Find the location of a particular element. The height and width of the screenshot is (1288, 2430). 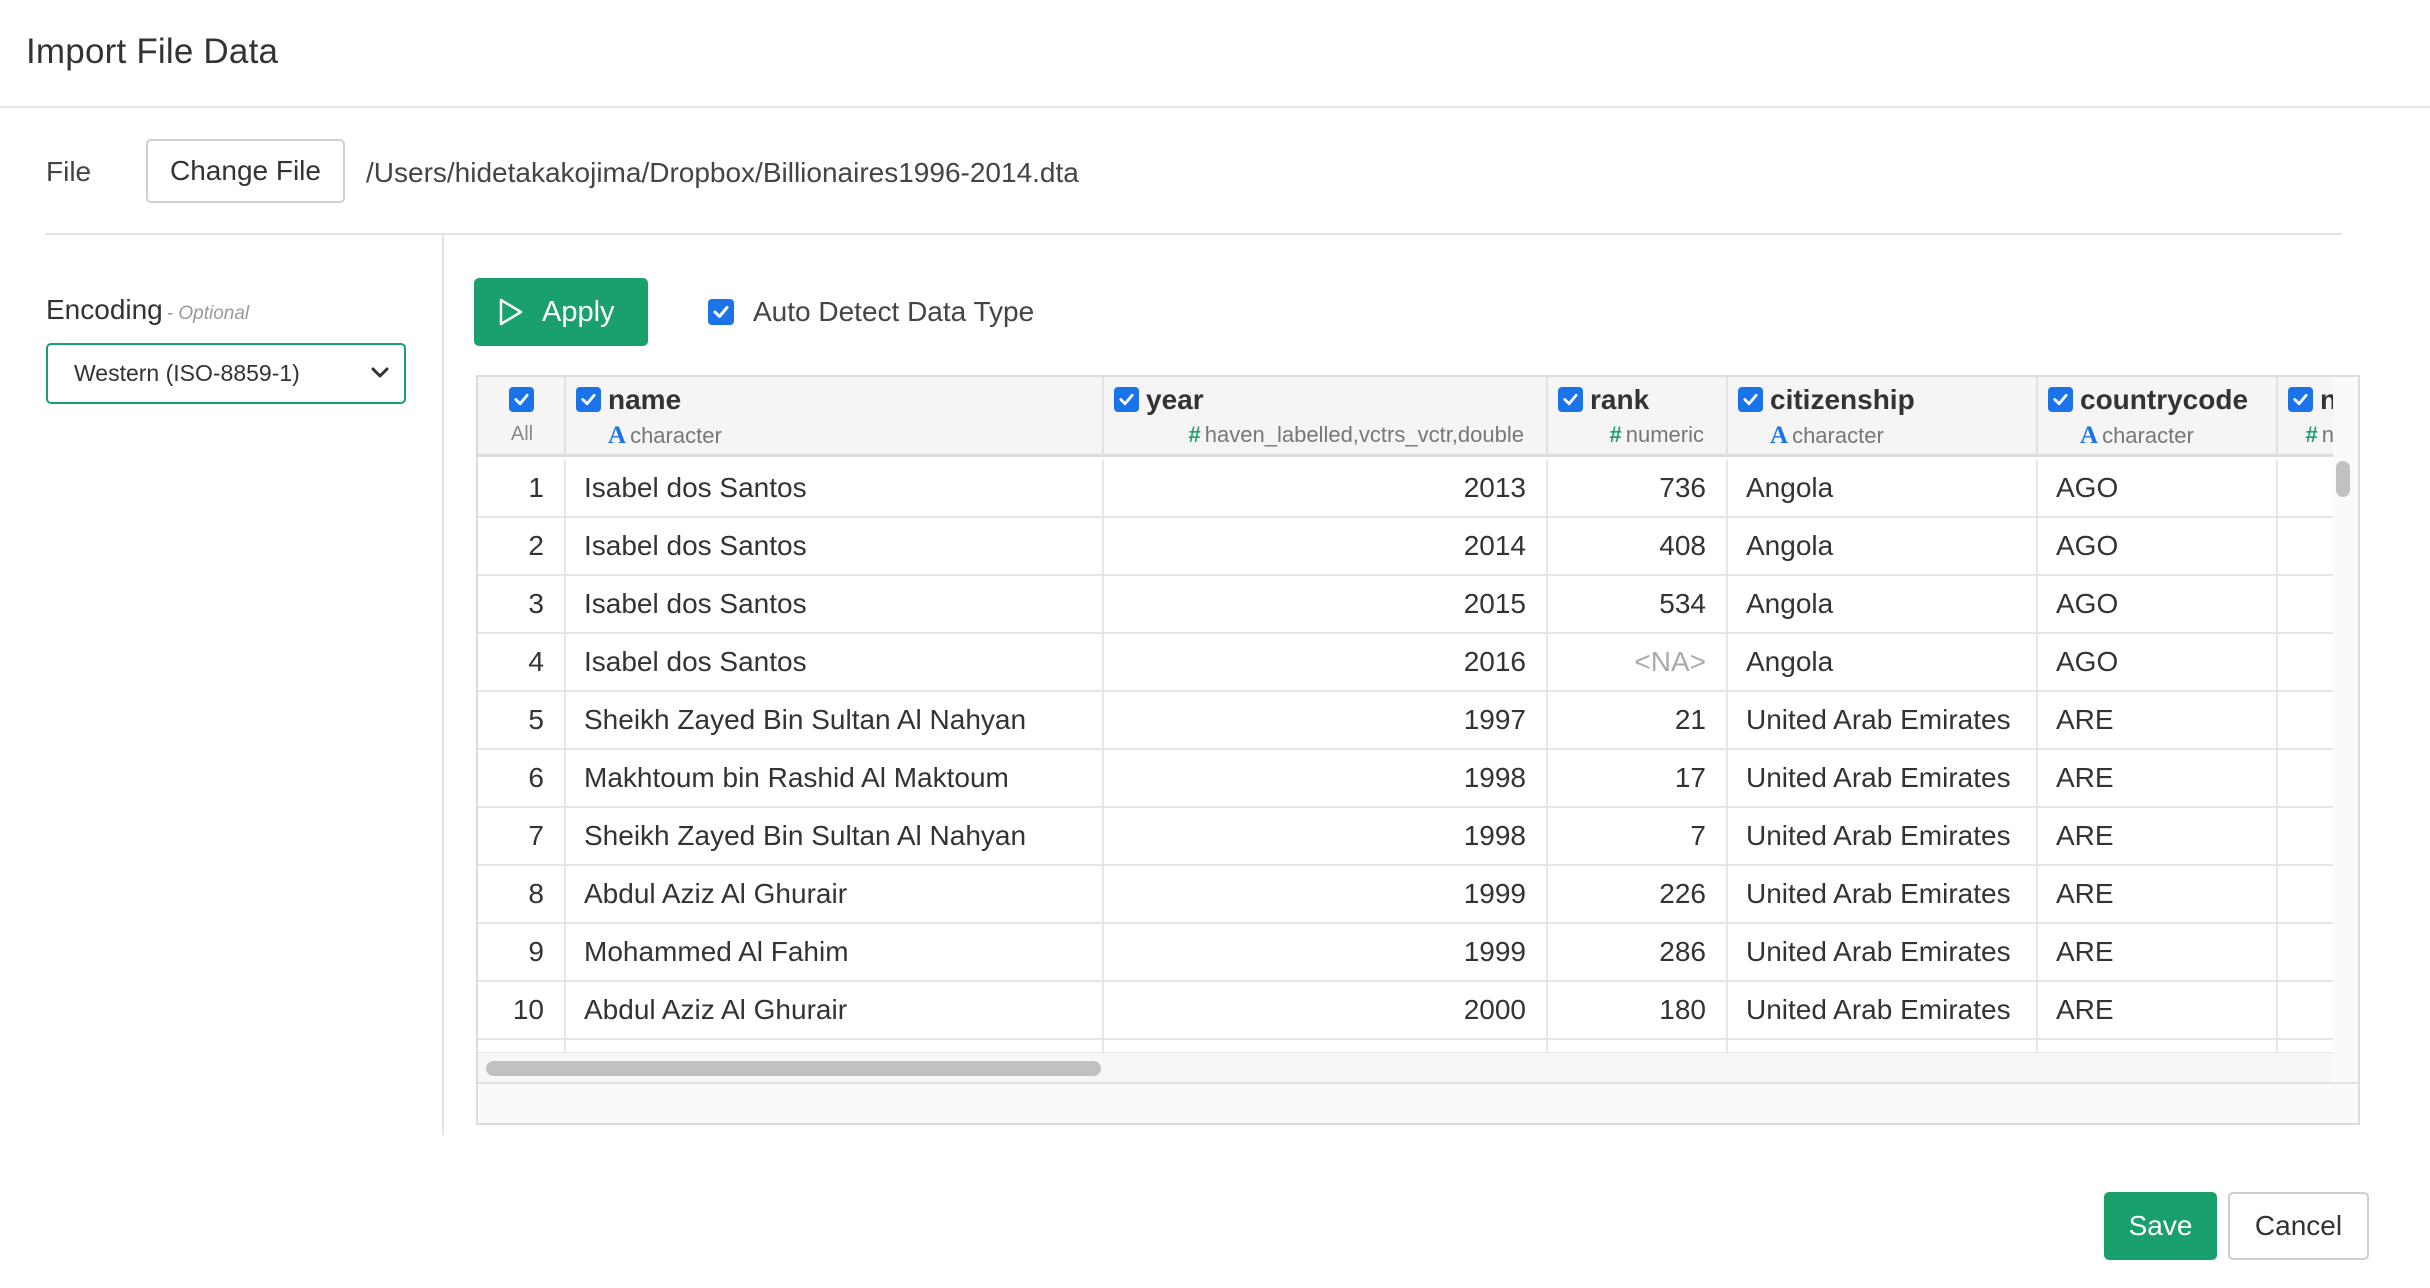

encoding-label-text: Encoding is located at coordinates (104, 309).